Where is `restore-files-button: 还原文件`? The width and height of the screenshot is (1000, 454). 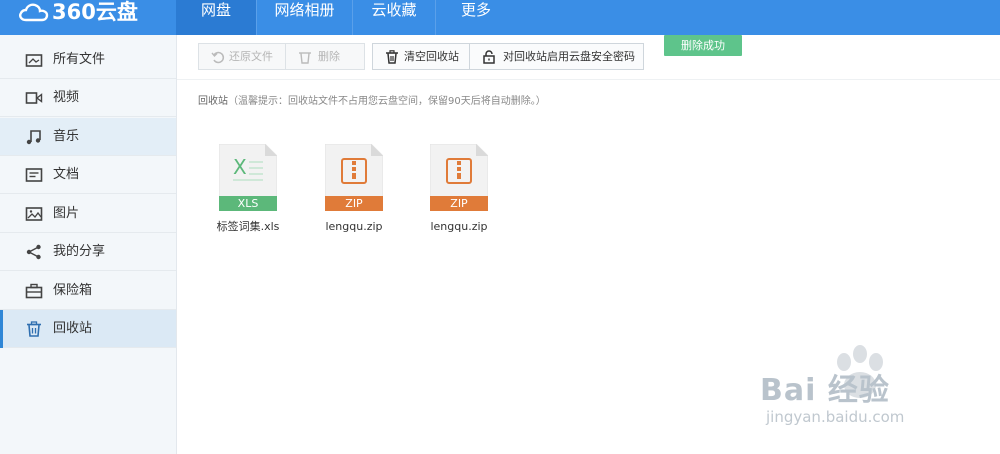 restore-files-button: 还原文件 is located at coordinates (242, 56).